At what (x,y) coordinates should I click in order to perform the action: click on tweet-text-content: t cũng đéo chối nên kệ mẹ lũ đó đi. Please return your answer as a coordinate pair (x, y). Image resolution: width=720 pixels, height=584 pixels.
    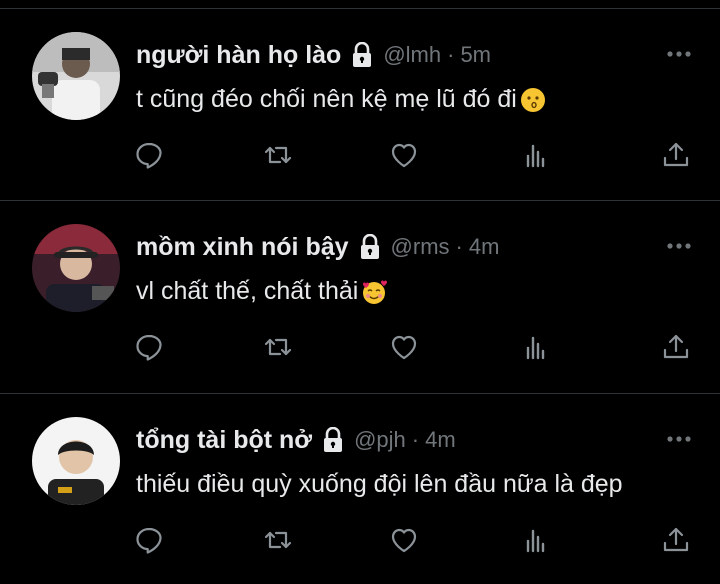
    Looking at the image, I should click on (326, 99).